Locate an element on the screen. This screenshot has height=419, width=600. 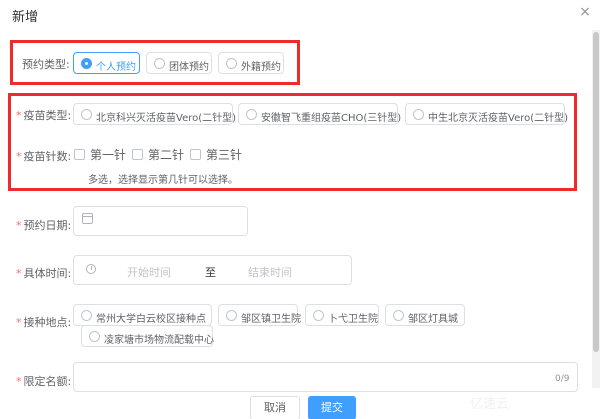
clock-icon is located at coordinates (91, 269).